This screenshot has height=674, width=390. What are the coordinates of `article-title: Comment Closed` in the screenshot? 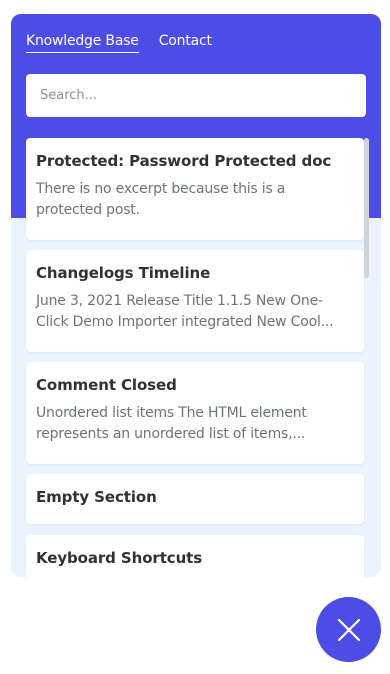 It's located at (106, 385).